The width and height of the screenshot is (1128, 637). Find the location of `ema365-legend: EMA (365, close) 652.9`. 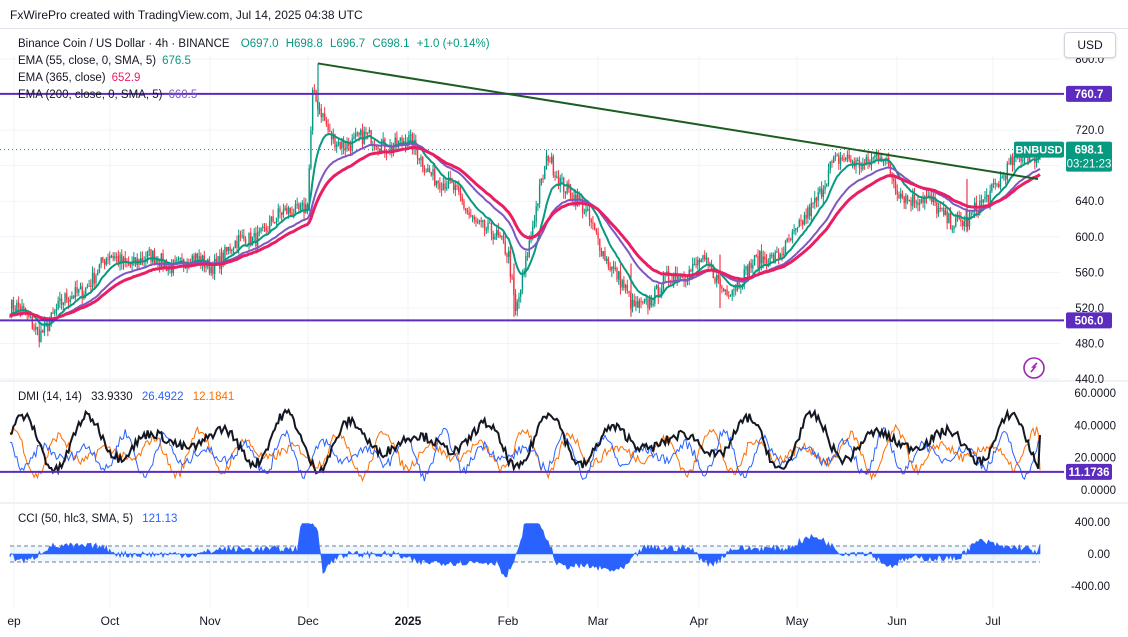

ema365-legend: EMA (365, close) 652.9 is located at coordinates (254, 78).